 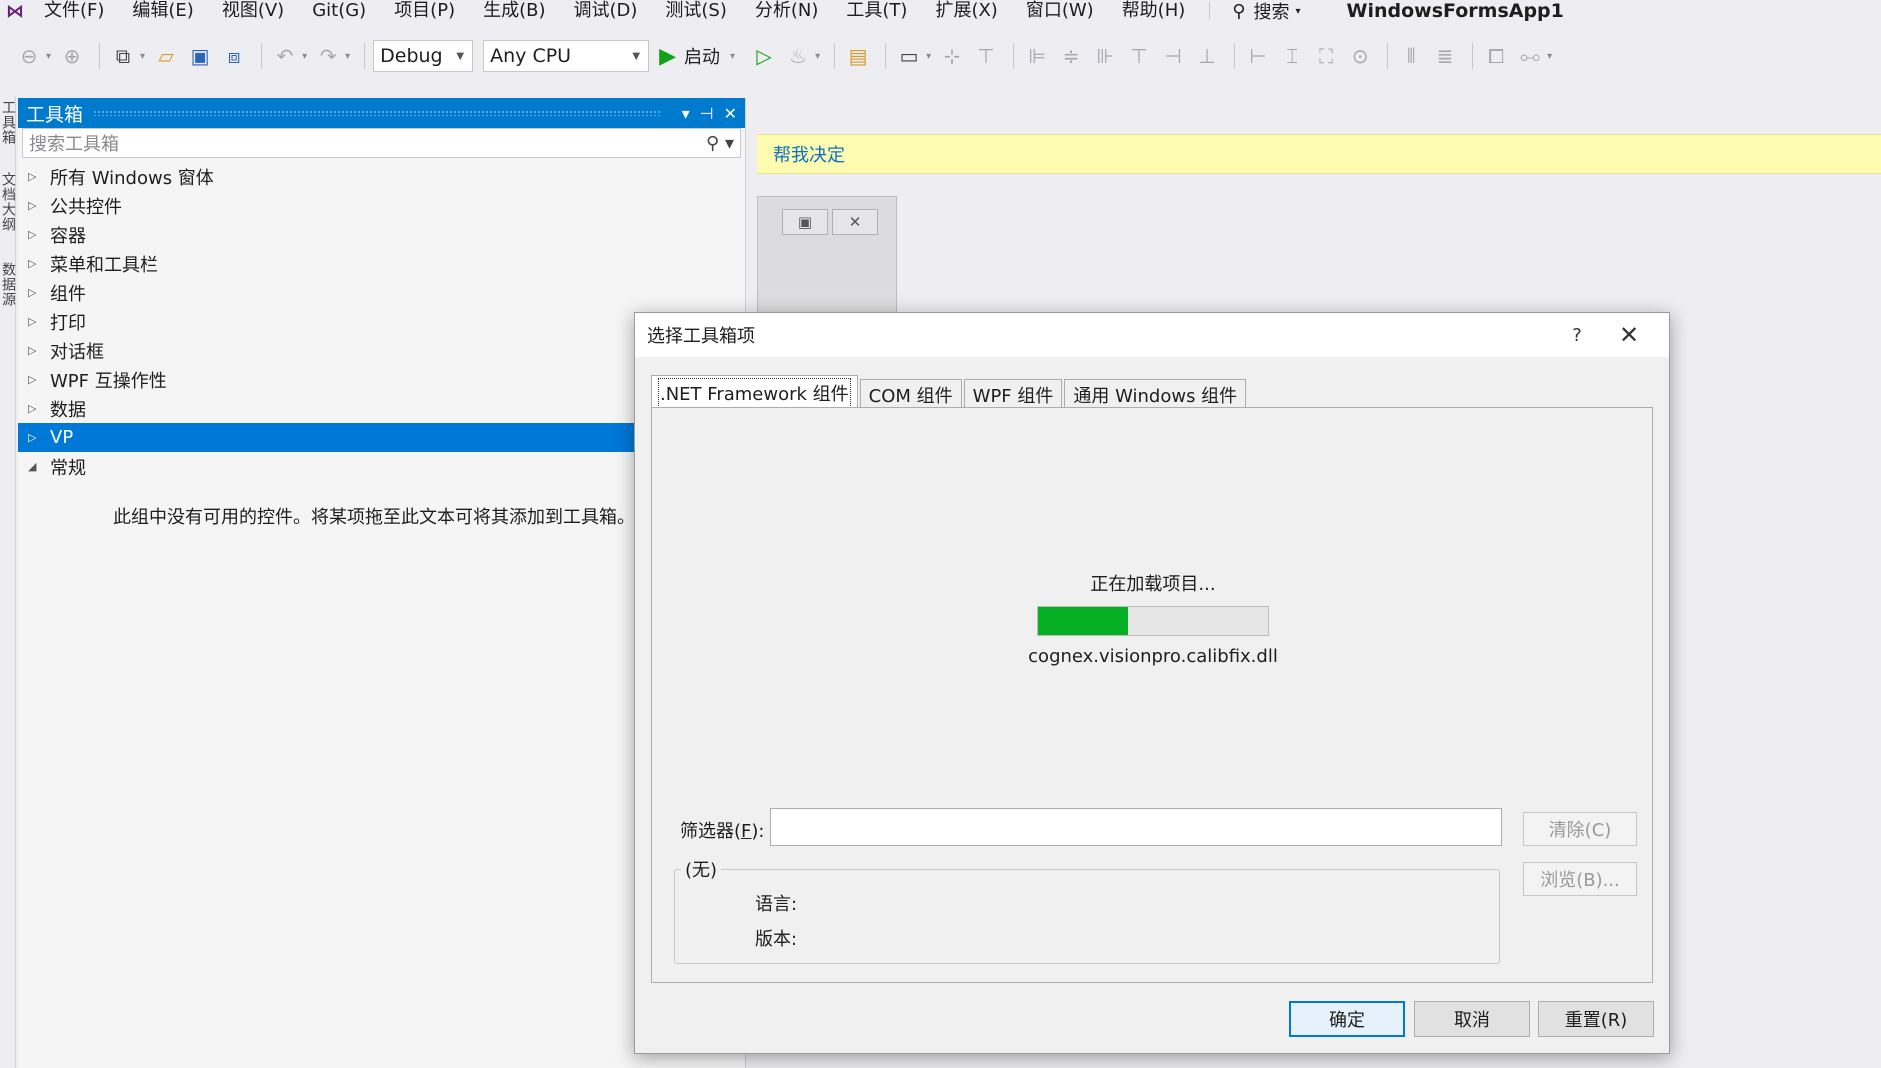 I want to click on toolbox-group: ▷ 组件, so click(x=381, y=292).